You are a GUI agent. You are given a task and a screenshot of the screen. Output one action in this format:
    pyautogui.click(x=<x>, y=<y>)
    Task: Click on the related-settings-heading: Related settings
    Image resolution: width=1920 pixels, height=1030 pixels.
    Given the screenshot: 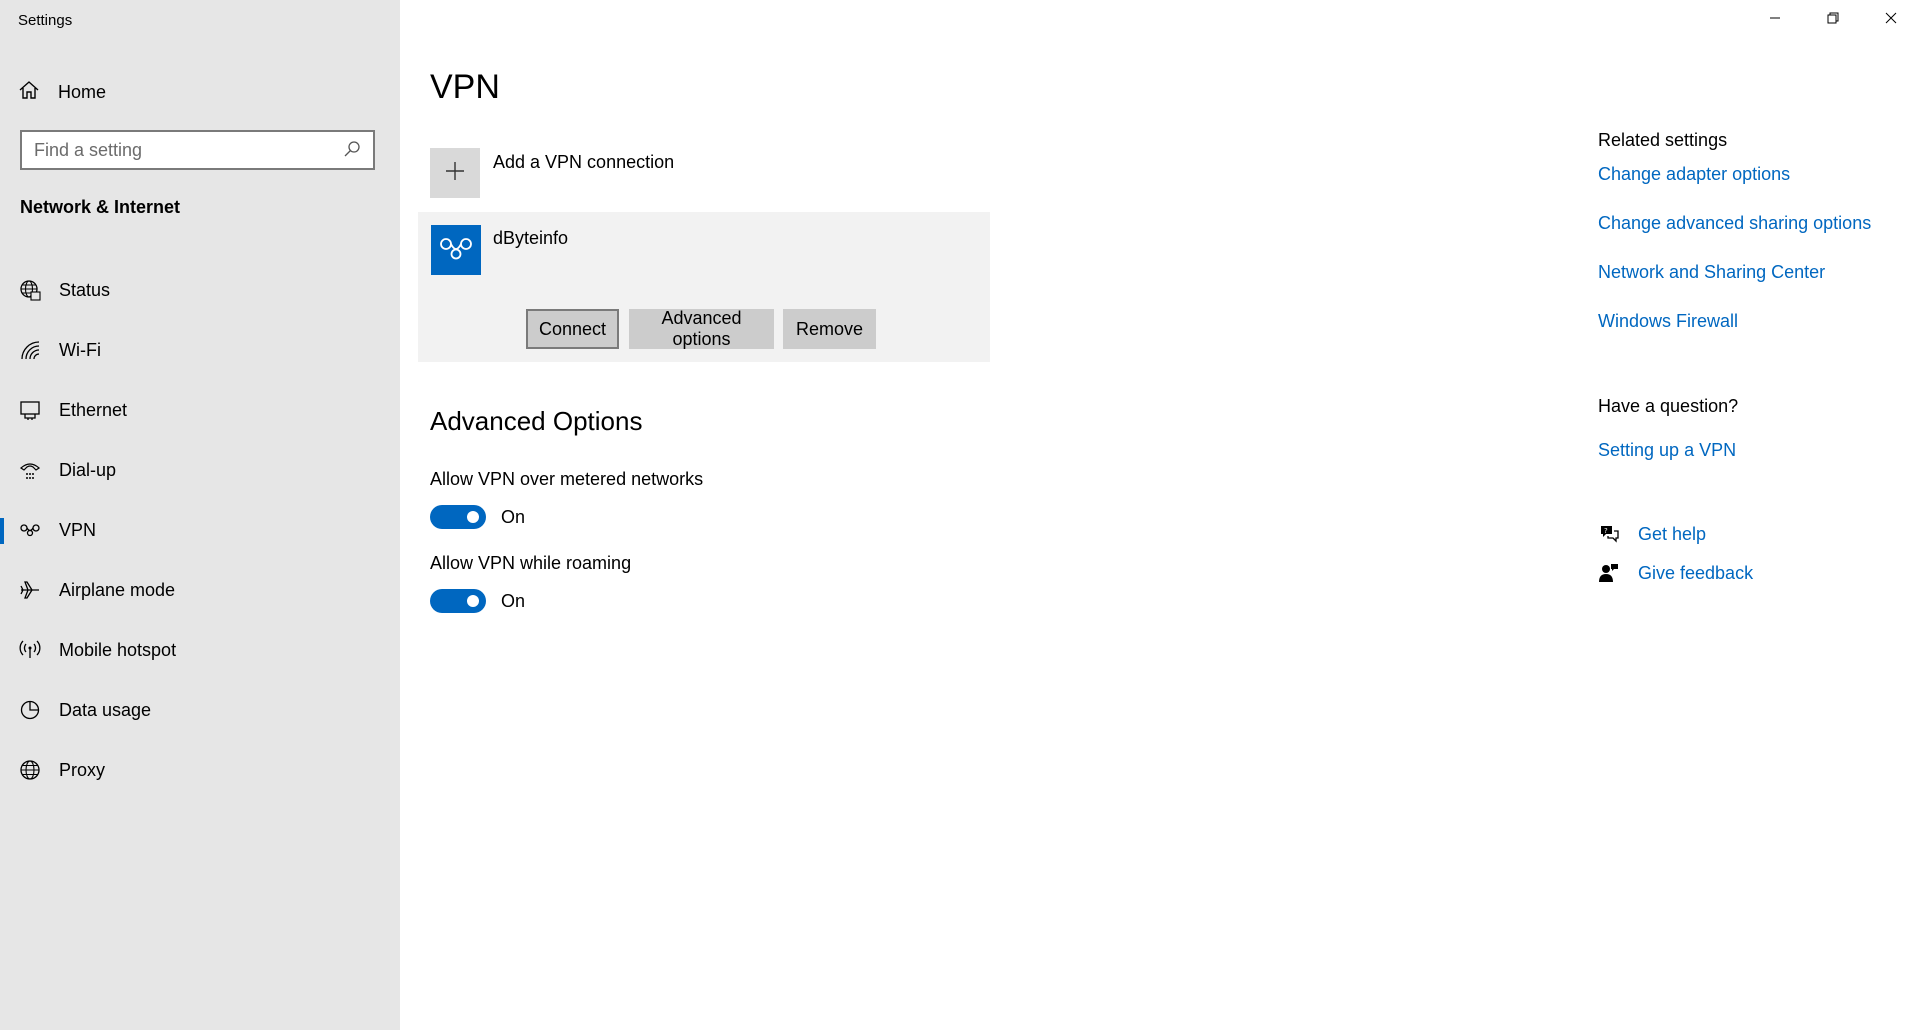 What is the action you would take?
    pyautogui.click(x=1663, y=140)
    